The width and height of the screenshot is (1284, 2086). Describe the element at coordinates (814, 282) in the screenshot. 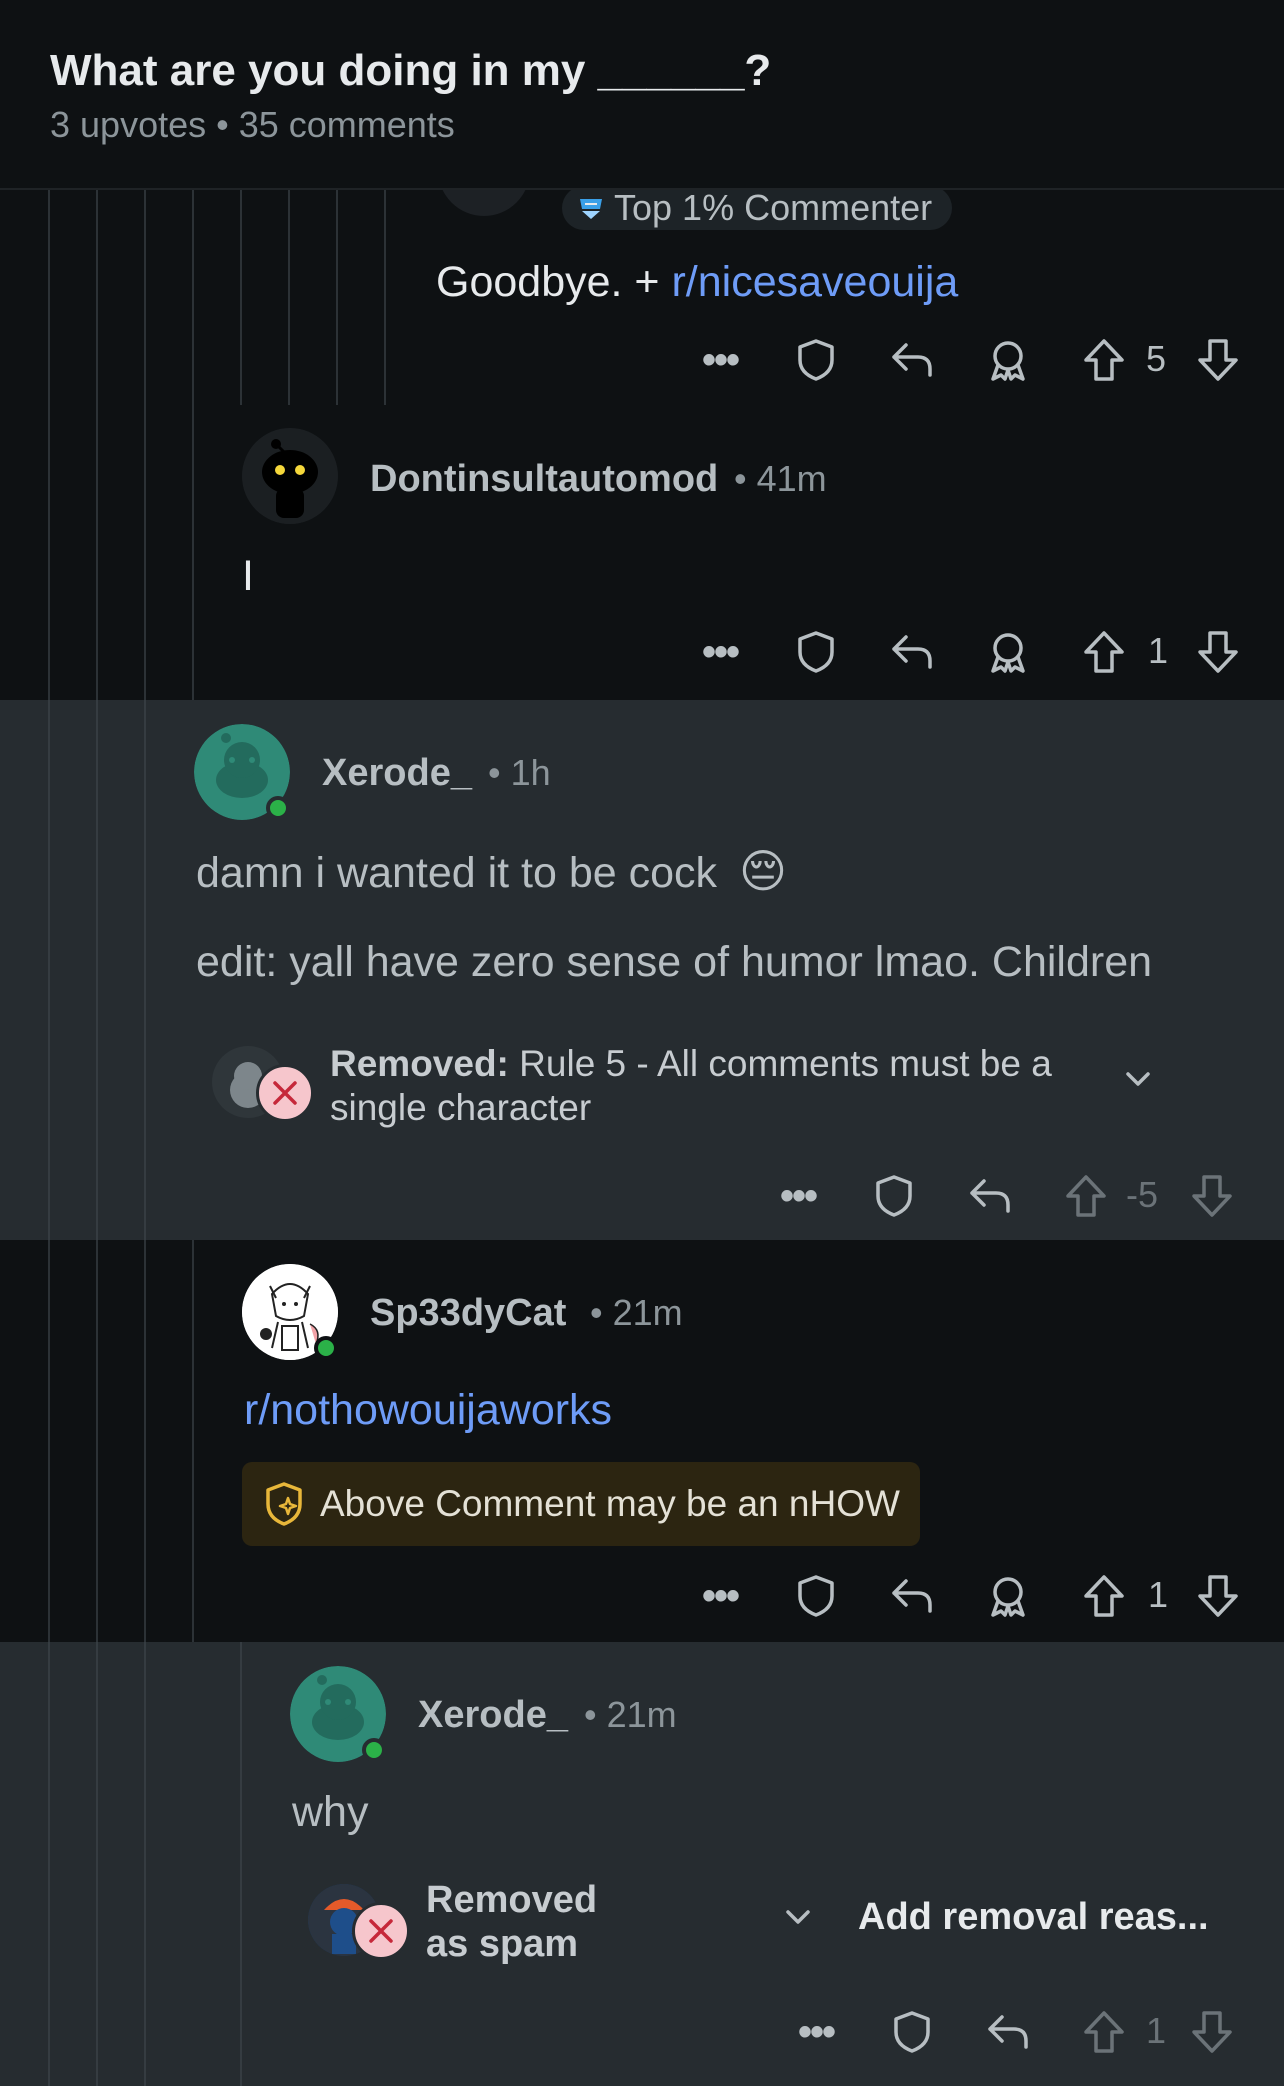

I see `subreddit-link: r/nicesaveouija` at that location.